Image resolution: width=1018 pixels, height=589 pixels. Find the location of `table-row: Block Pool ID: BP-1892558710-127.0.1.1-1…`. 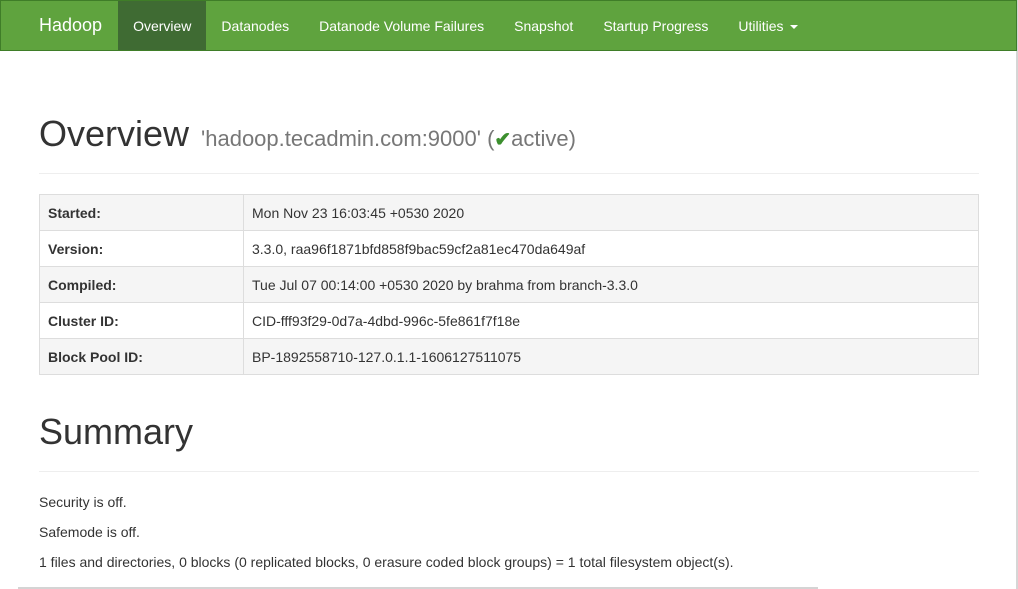

table-row: Block Pool ID: BP-1892558710-127.0.1.1-1… is located at coordinates (509, 356).